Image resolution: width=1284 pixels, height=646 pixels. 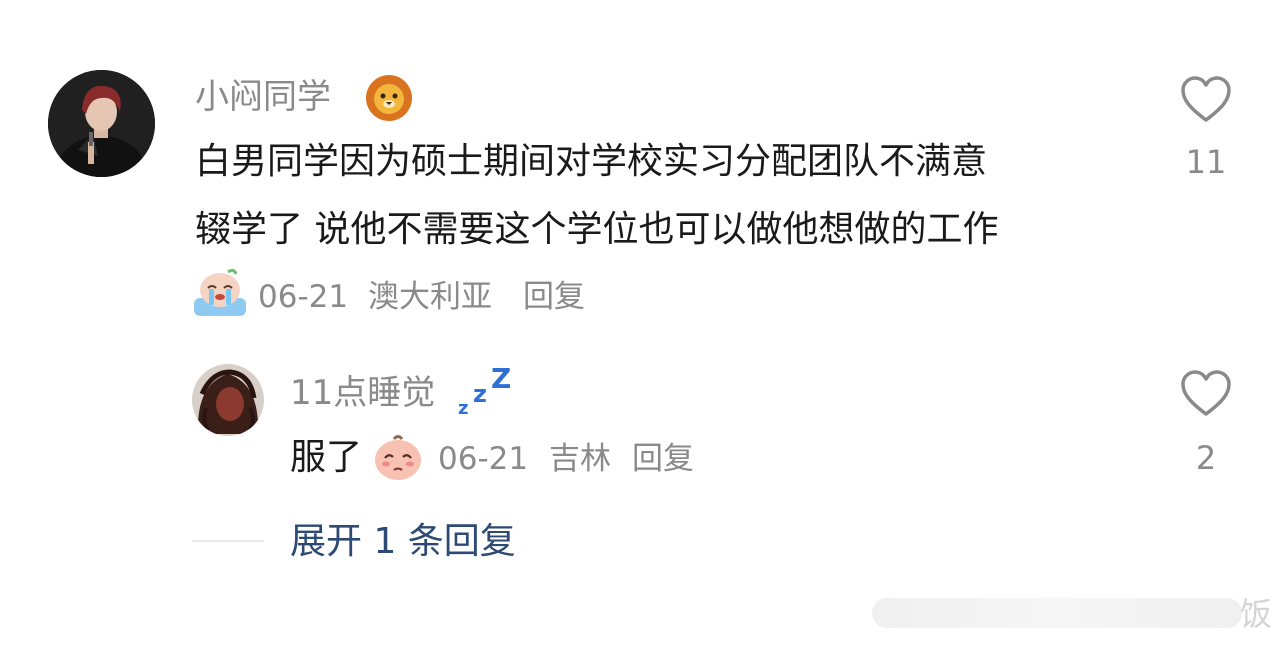 I want to click on comment-username: 小闷同学, so click(x=263, y=97).